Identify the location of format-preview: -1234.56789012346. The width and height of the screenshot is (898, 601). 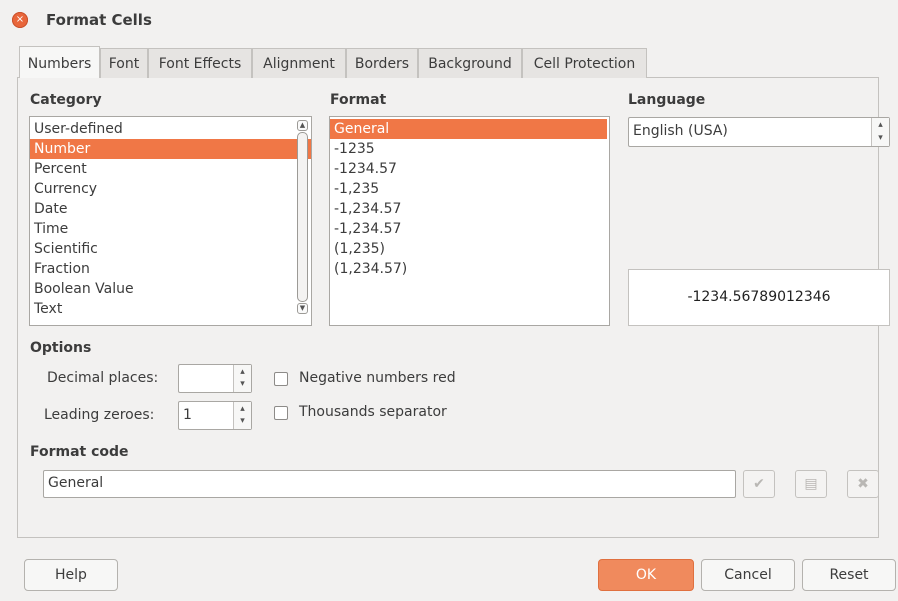
(759, 297).